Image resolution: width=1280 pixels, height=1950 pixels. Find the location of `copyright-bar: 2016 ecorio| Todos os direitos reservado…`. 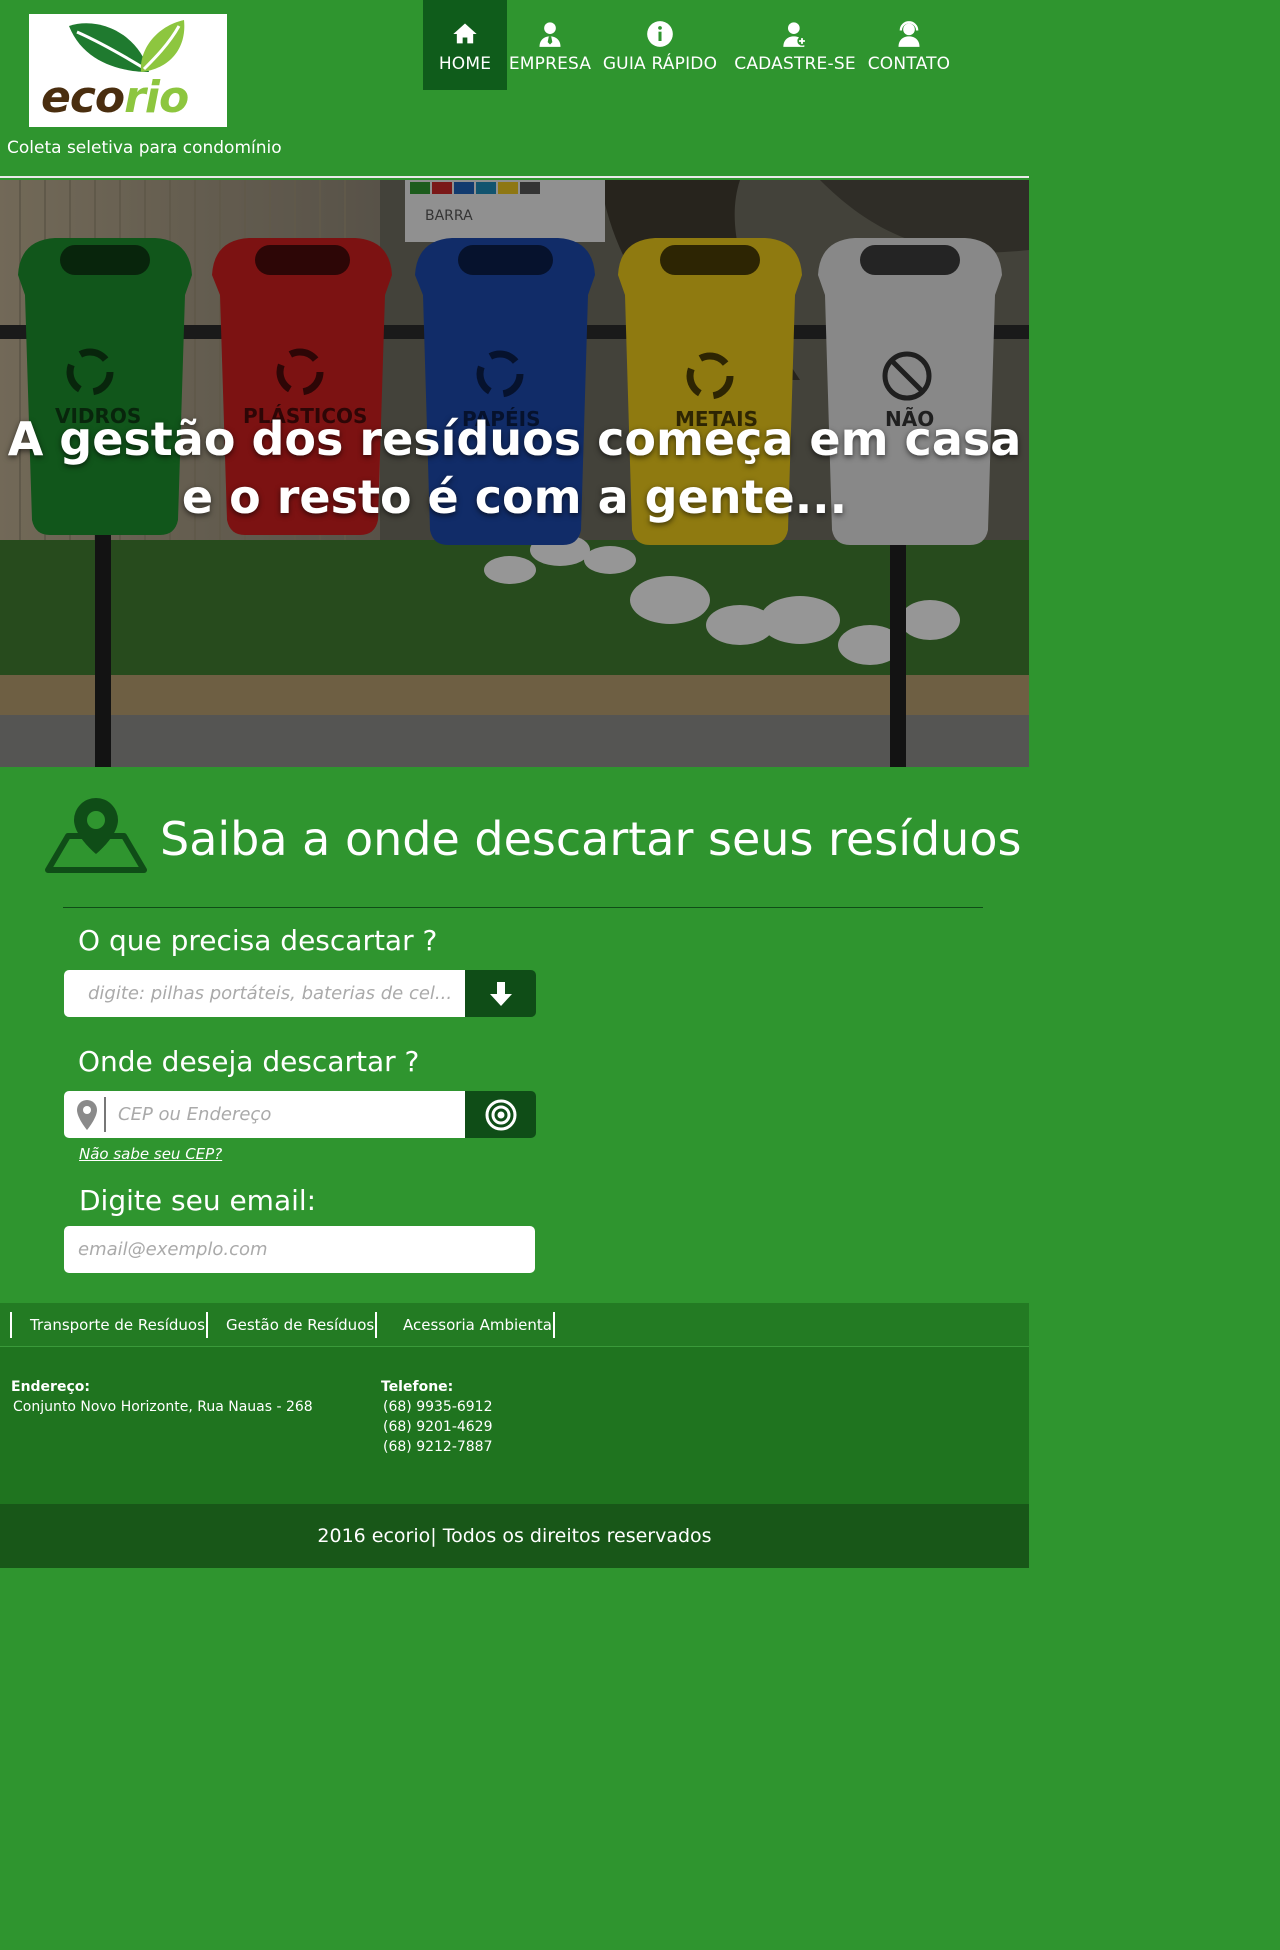

copyright-bar: 2016 ecorio| Todos os direitos reservado… is located at coordinates (514, 1536).